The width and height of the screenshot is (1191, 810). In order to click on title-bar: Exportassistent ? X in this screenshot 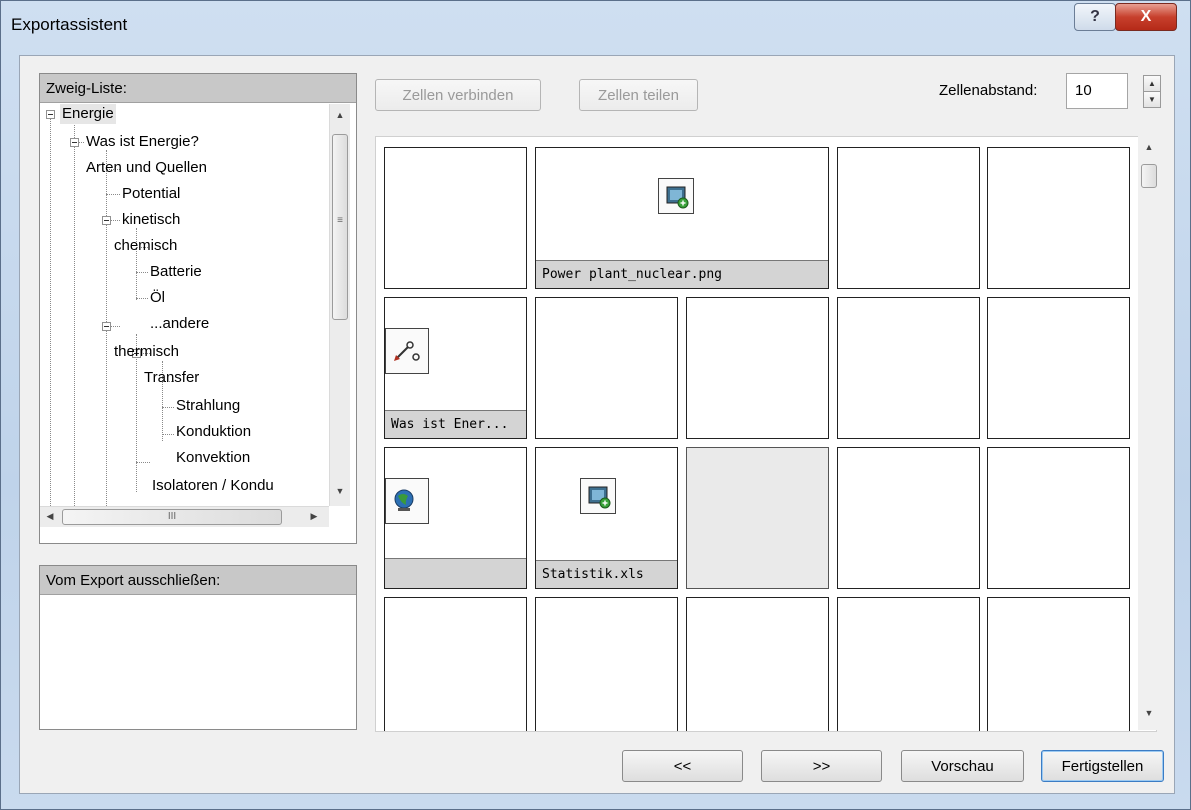, I will do `click(595, 25)`.